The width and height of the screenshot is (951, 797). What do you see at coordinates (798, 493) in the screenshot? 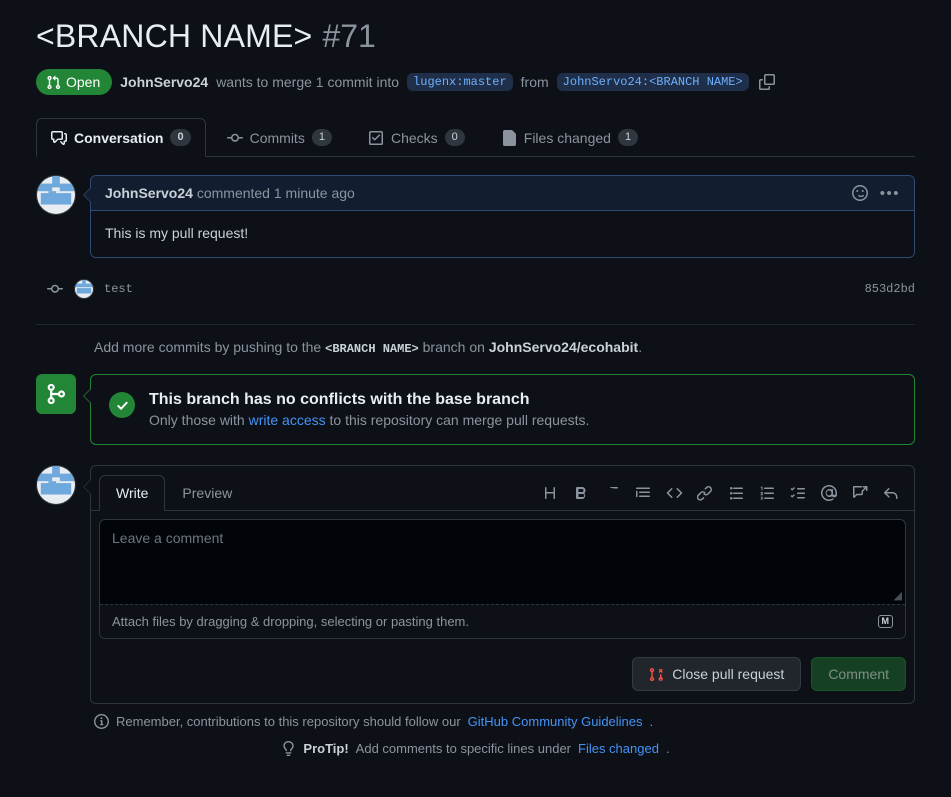
I see `task-list-icon` at bounding box center [798, 493].